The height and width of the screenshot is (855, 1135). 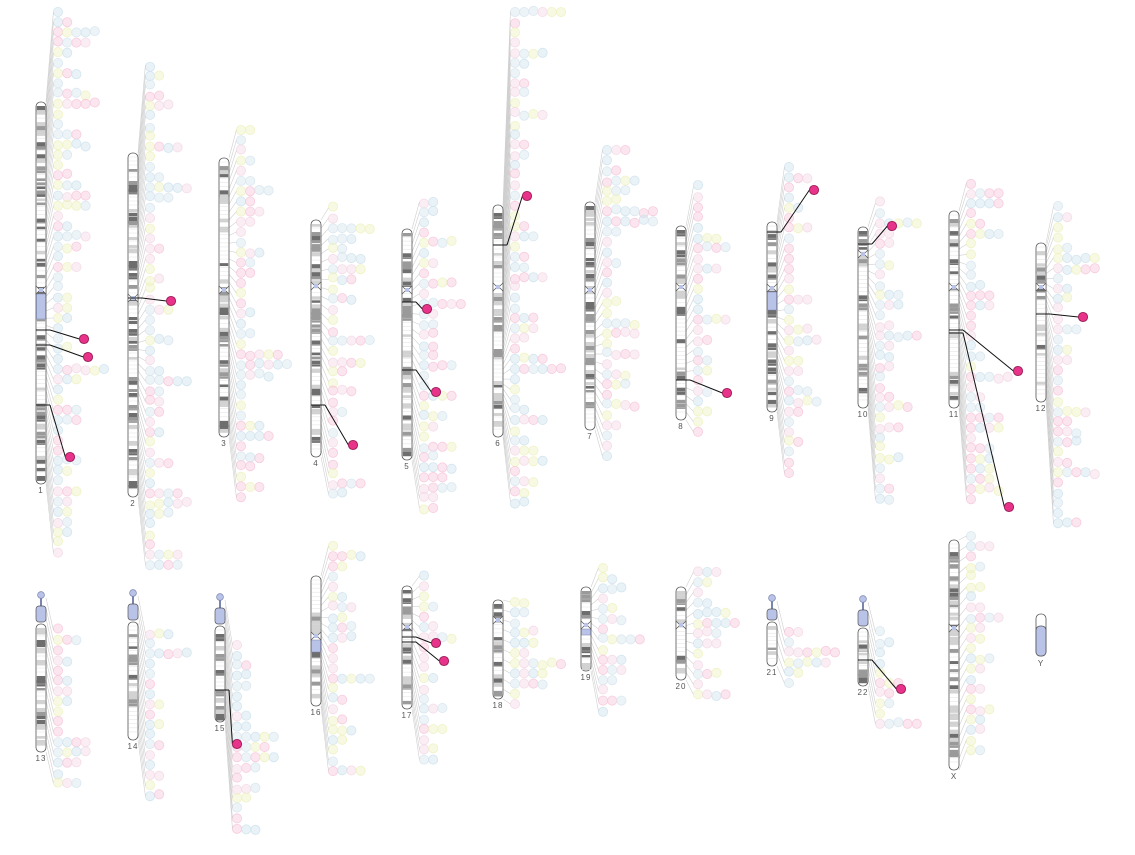 I want to click on short-arm, so click(x=41, y=614).